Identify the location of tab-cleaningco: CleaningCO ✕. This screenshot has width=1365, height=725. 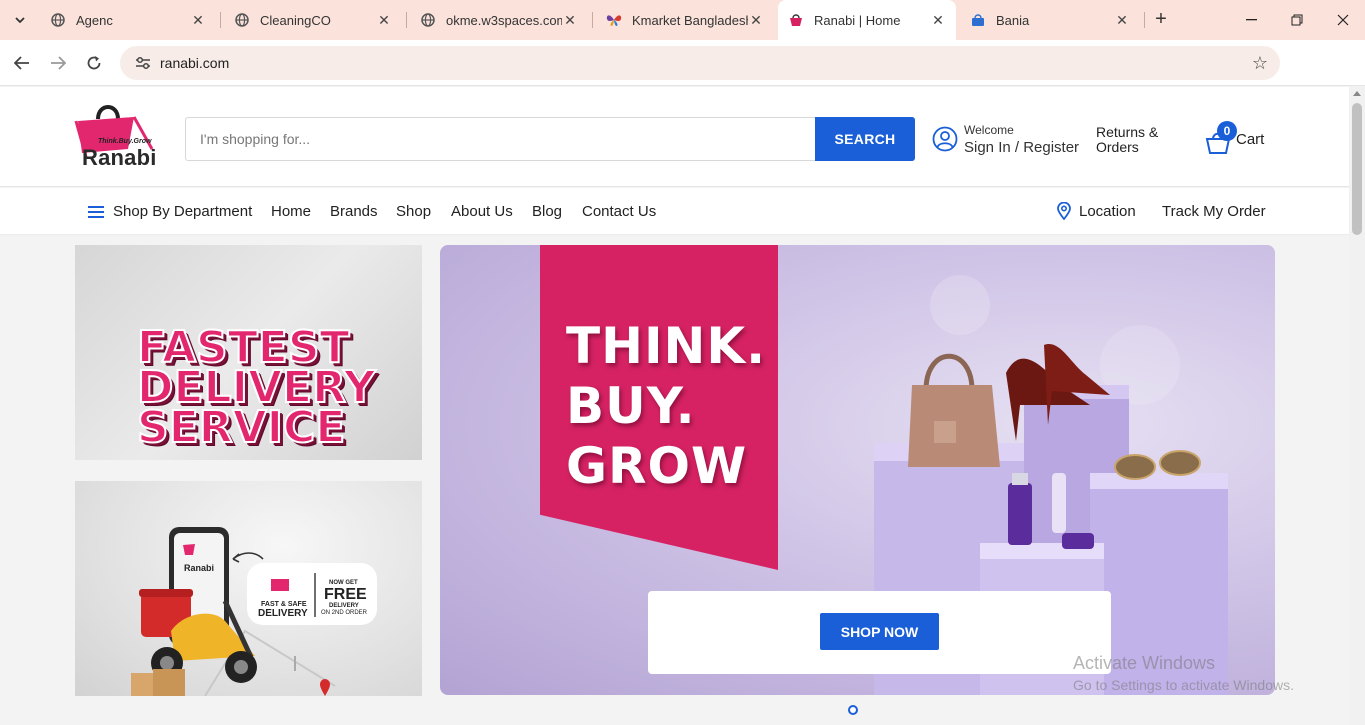
(313, 20).